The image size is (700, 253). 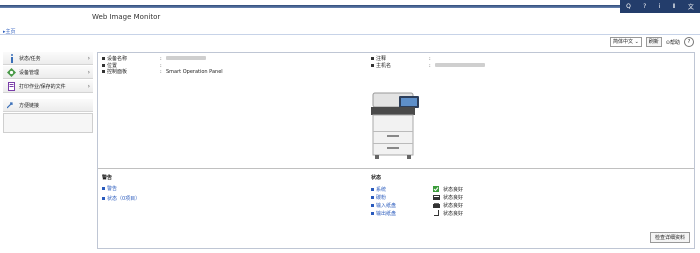 What do you see at coordinates (11, 86) in the screenshot?
I see `document-icon` at bounding box center [11, 86].